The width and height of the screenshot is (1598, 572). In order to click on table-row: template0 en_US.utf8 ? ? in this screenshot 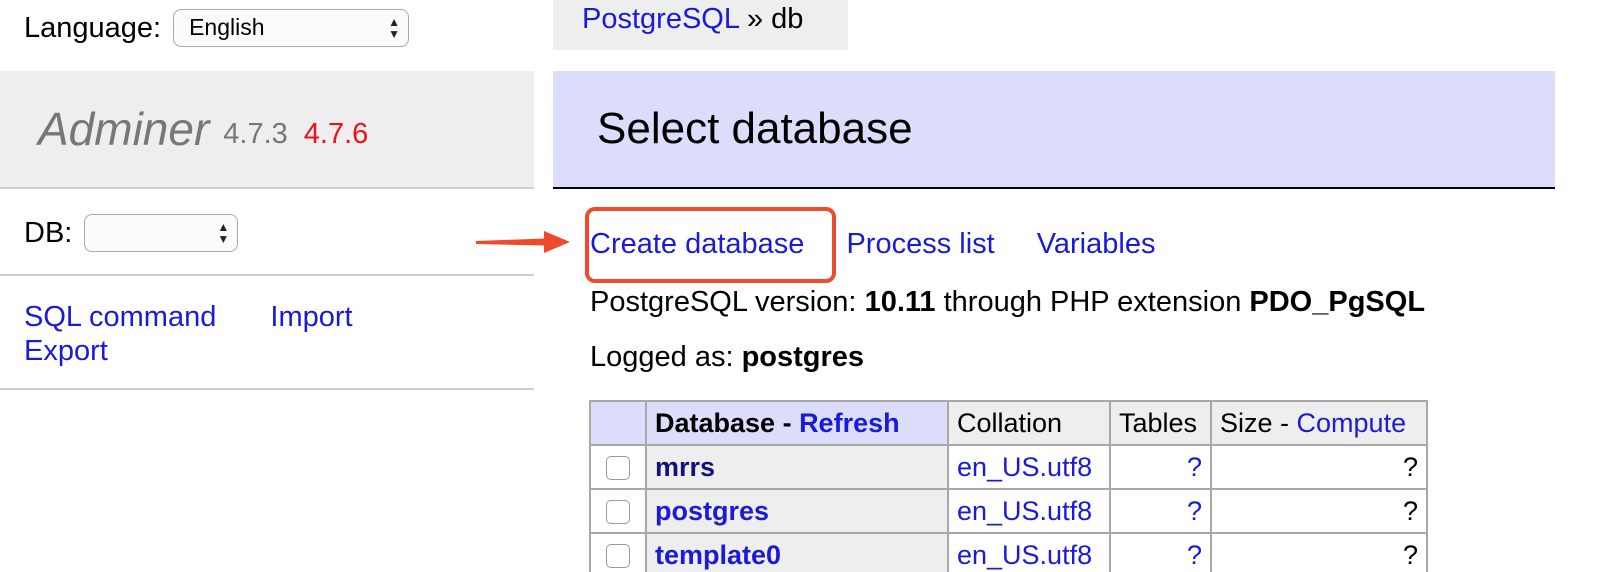, I will do `click(1008, 552)`.